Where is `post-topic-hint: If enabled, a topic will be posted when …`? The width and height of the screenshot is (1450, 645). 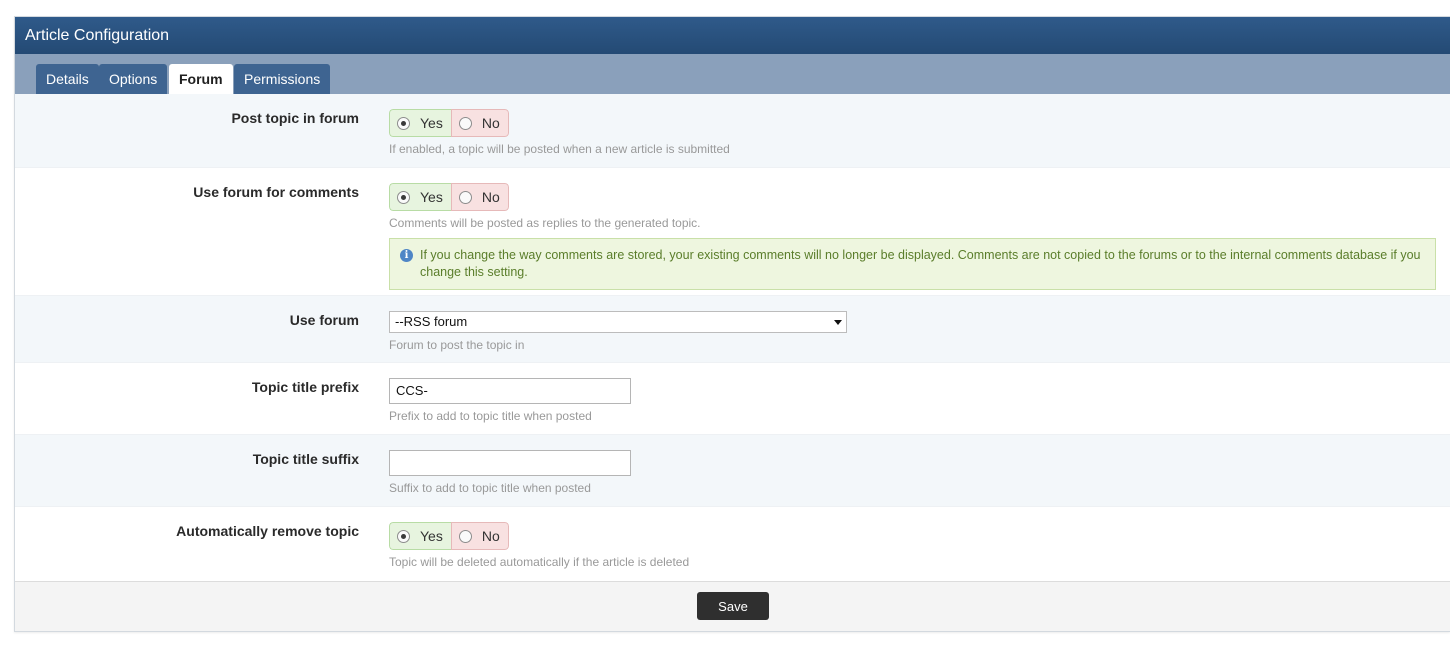
post-topic-hint: If enabled, a topic will be posted when … is located at coordinates (559, 149).